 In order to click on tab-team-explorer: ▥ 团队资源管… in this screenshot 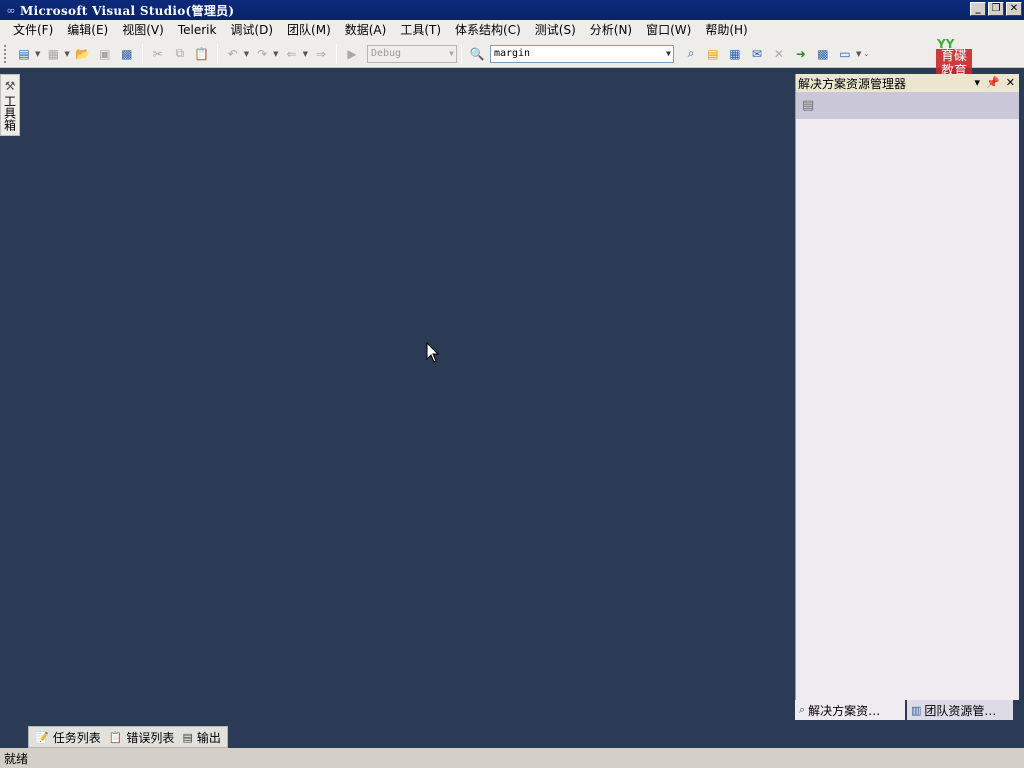, I will do `click(960, 710)`.